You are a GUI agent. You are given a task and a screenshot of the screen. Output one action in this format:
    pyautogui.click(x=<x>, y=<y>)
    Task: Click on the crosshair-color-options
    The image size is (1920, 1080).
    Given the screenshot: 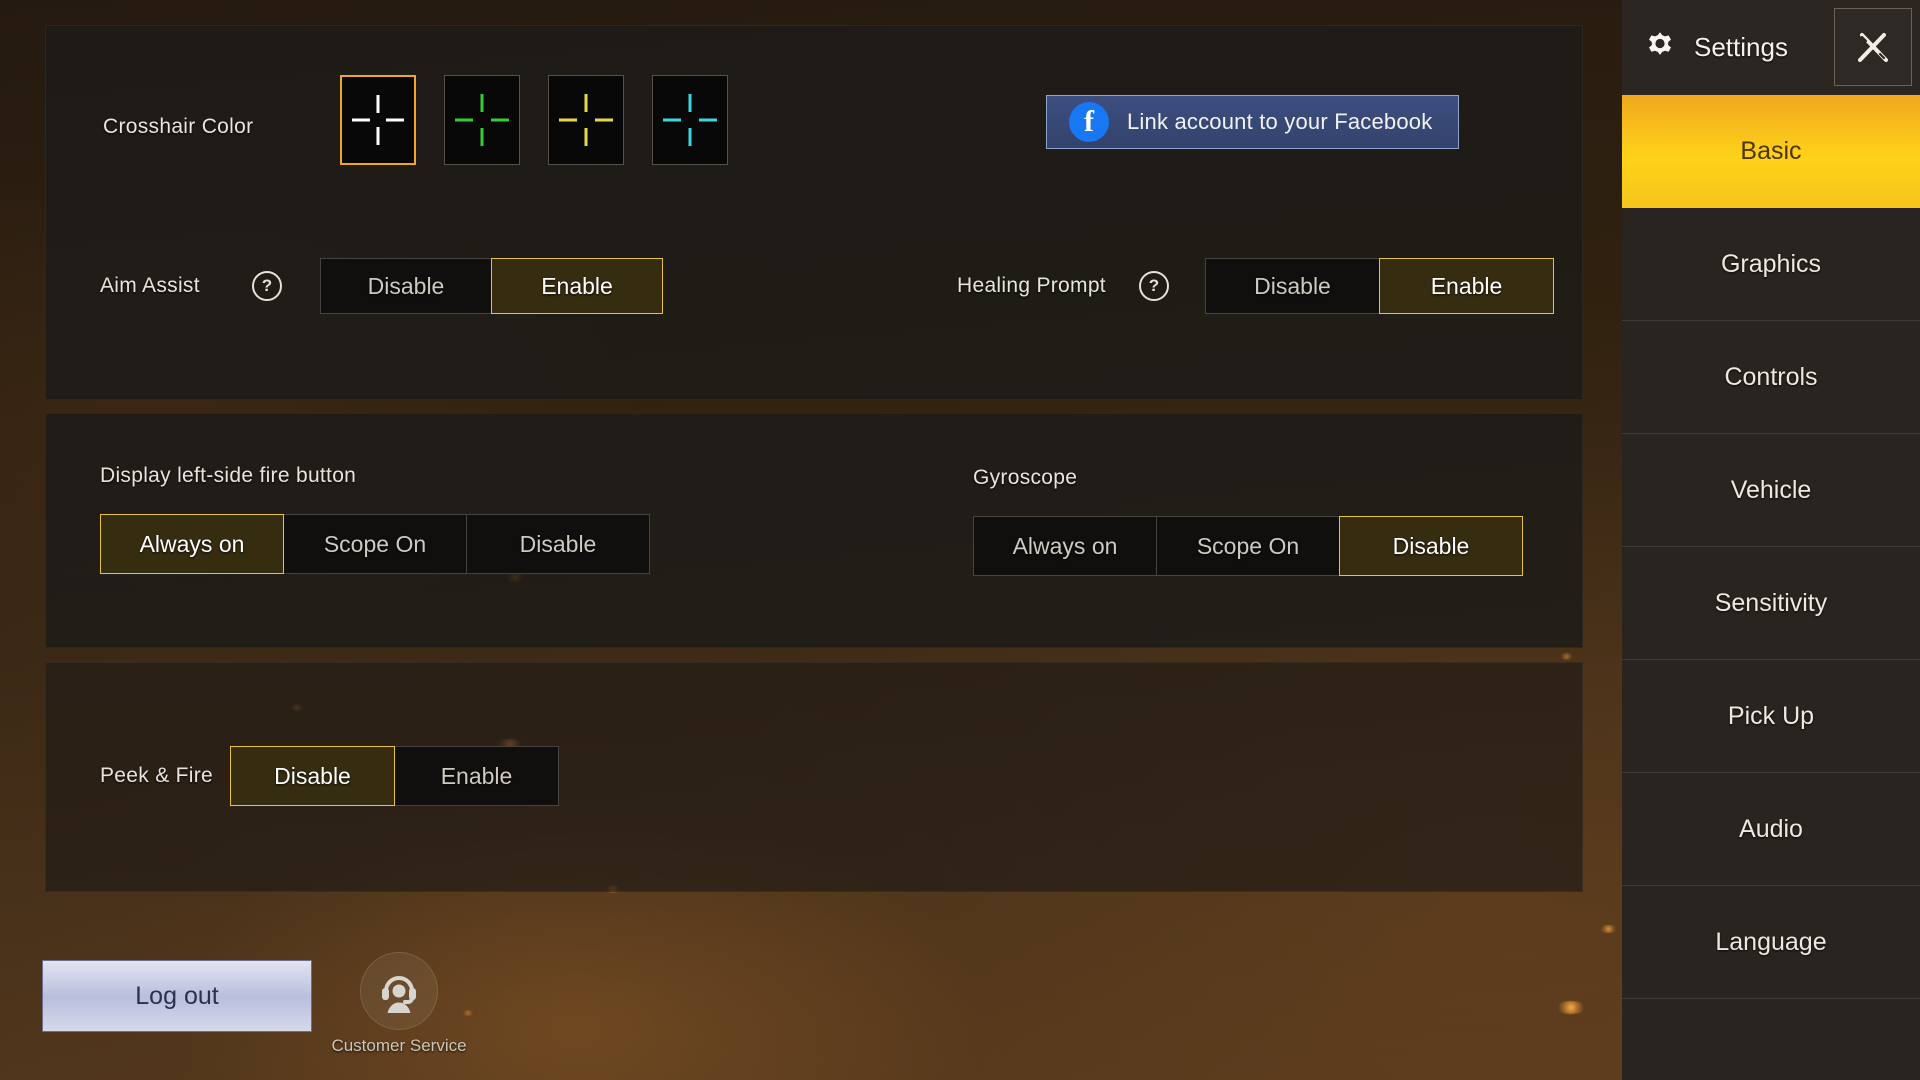 What is the action you would take?
    pyautogui.click(x=534, y=120)
    